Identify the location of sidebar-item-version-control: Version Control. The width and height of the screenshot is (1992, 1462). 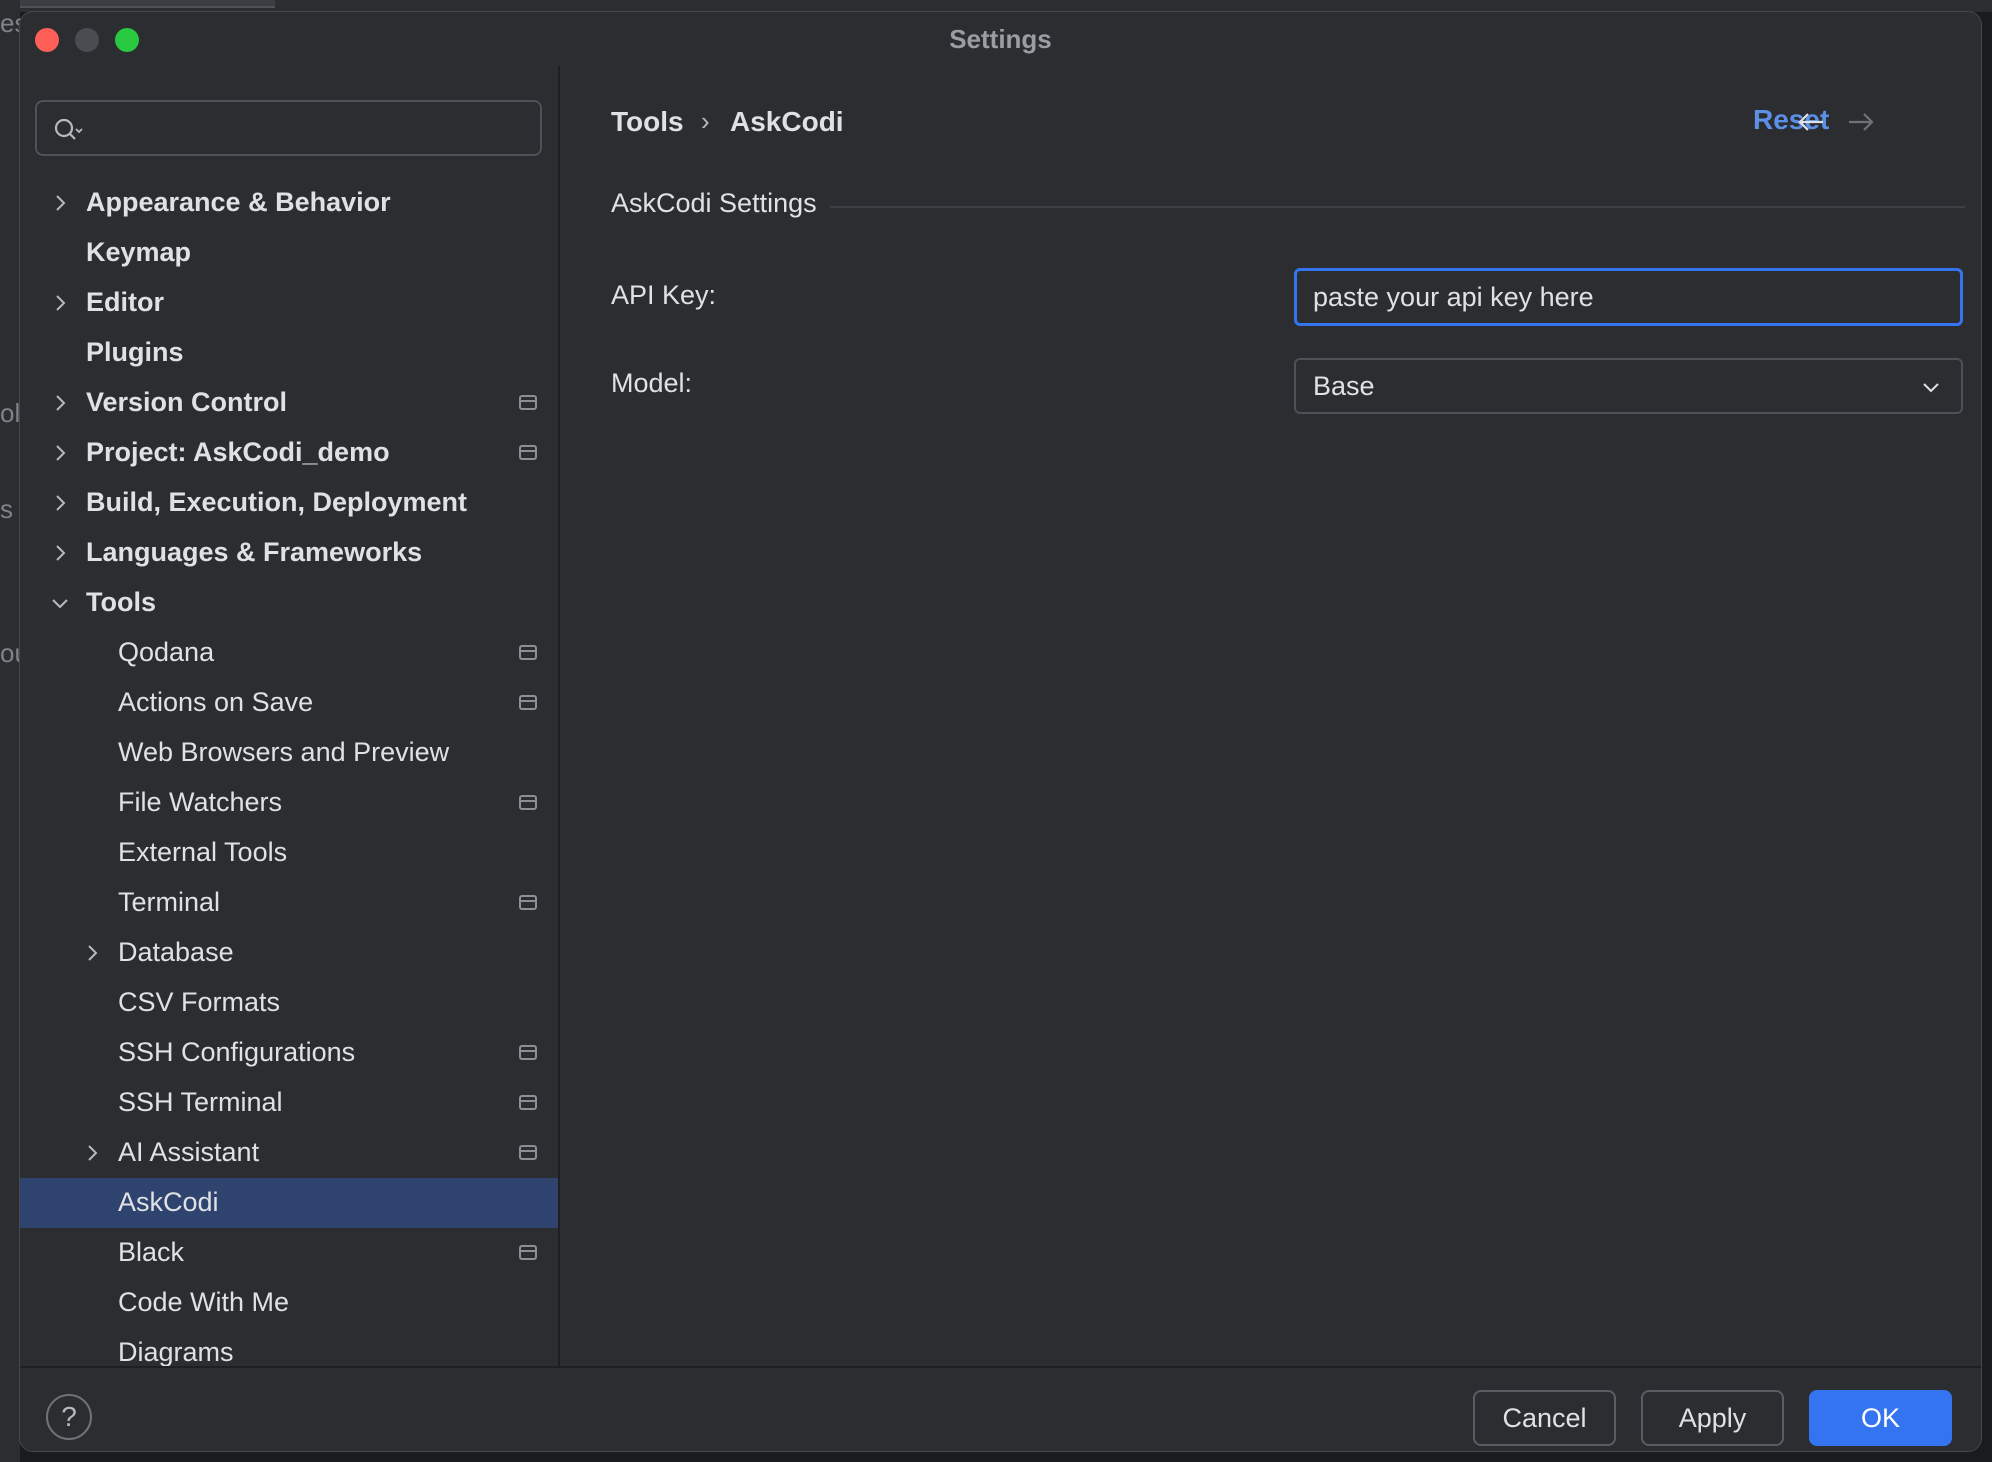
(289, 403).